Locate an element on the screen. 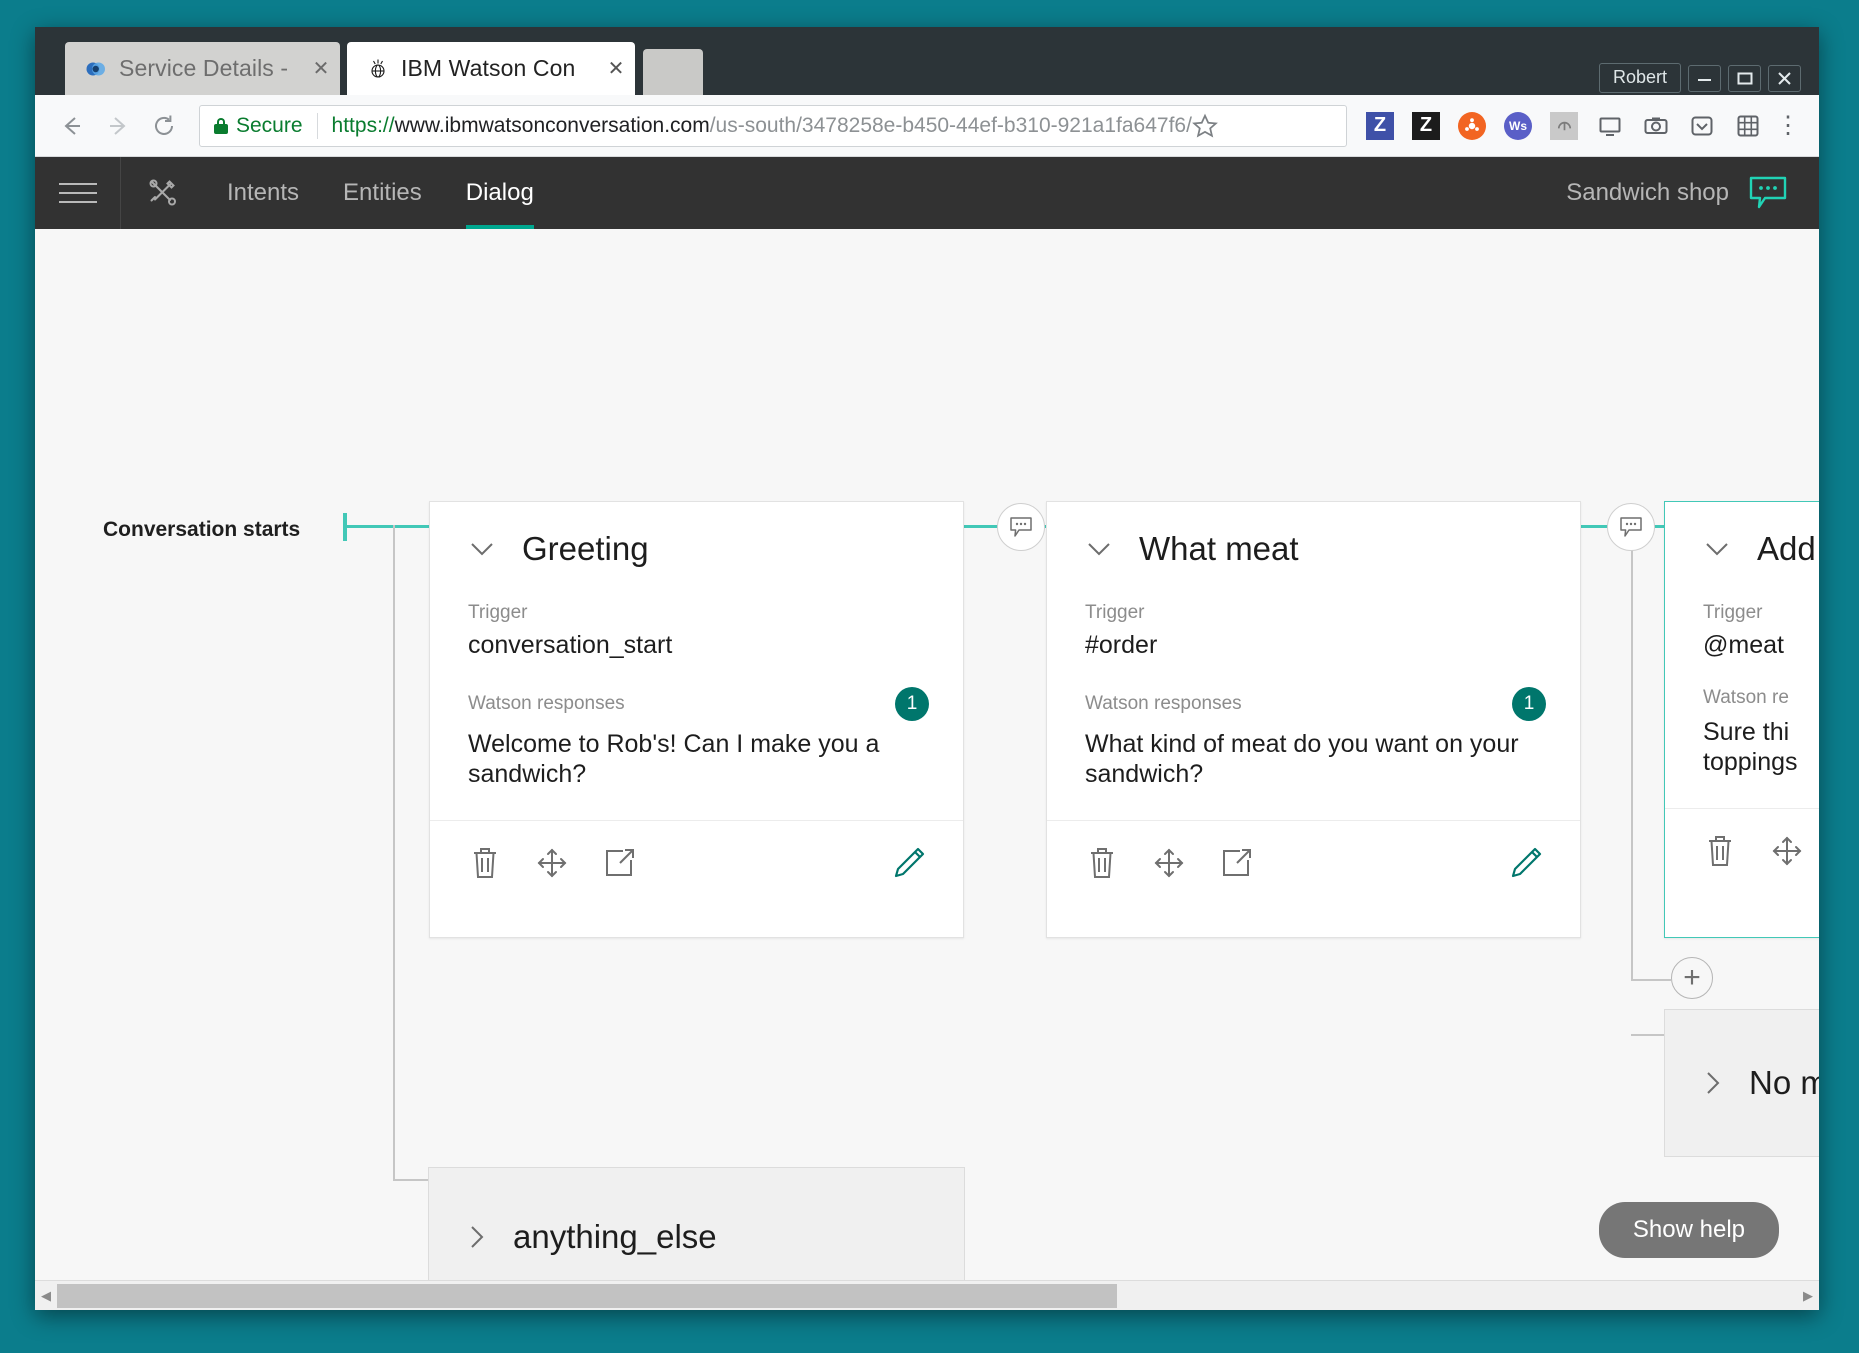 The width and height of the screenshot is (1859, 1353). dropbox-extension-icon is located at coordinates (1564, 126).